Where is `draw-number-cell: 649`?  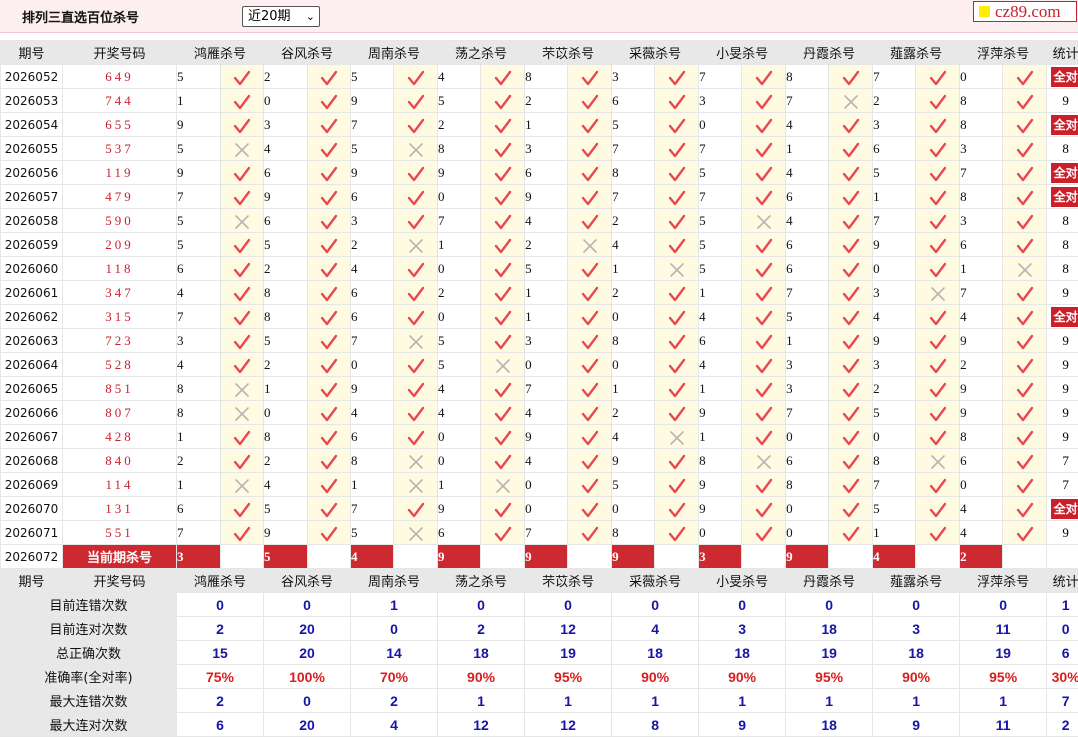
draw-number-cell: 649 is located at coordinates (120, 77).